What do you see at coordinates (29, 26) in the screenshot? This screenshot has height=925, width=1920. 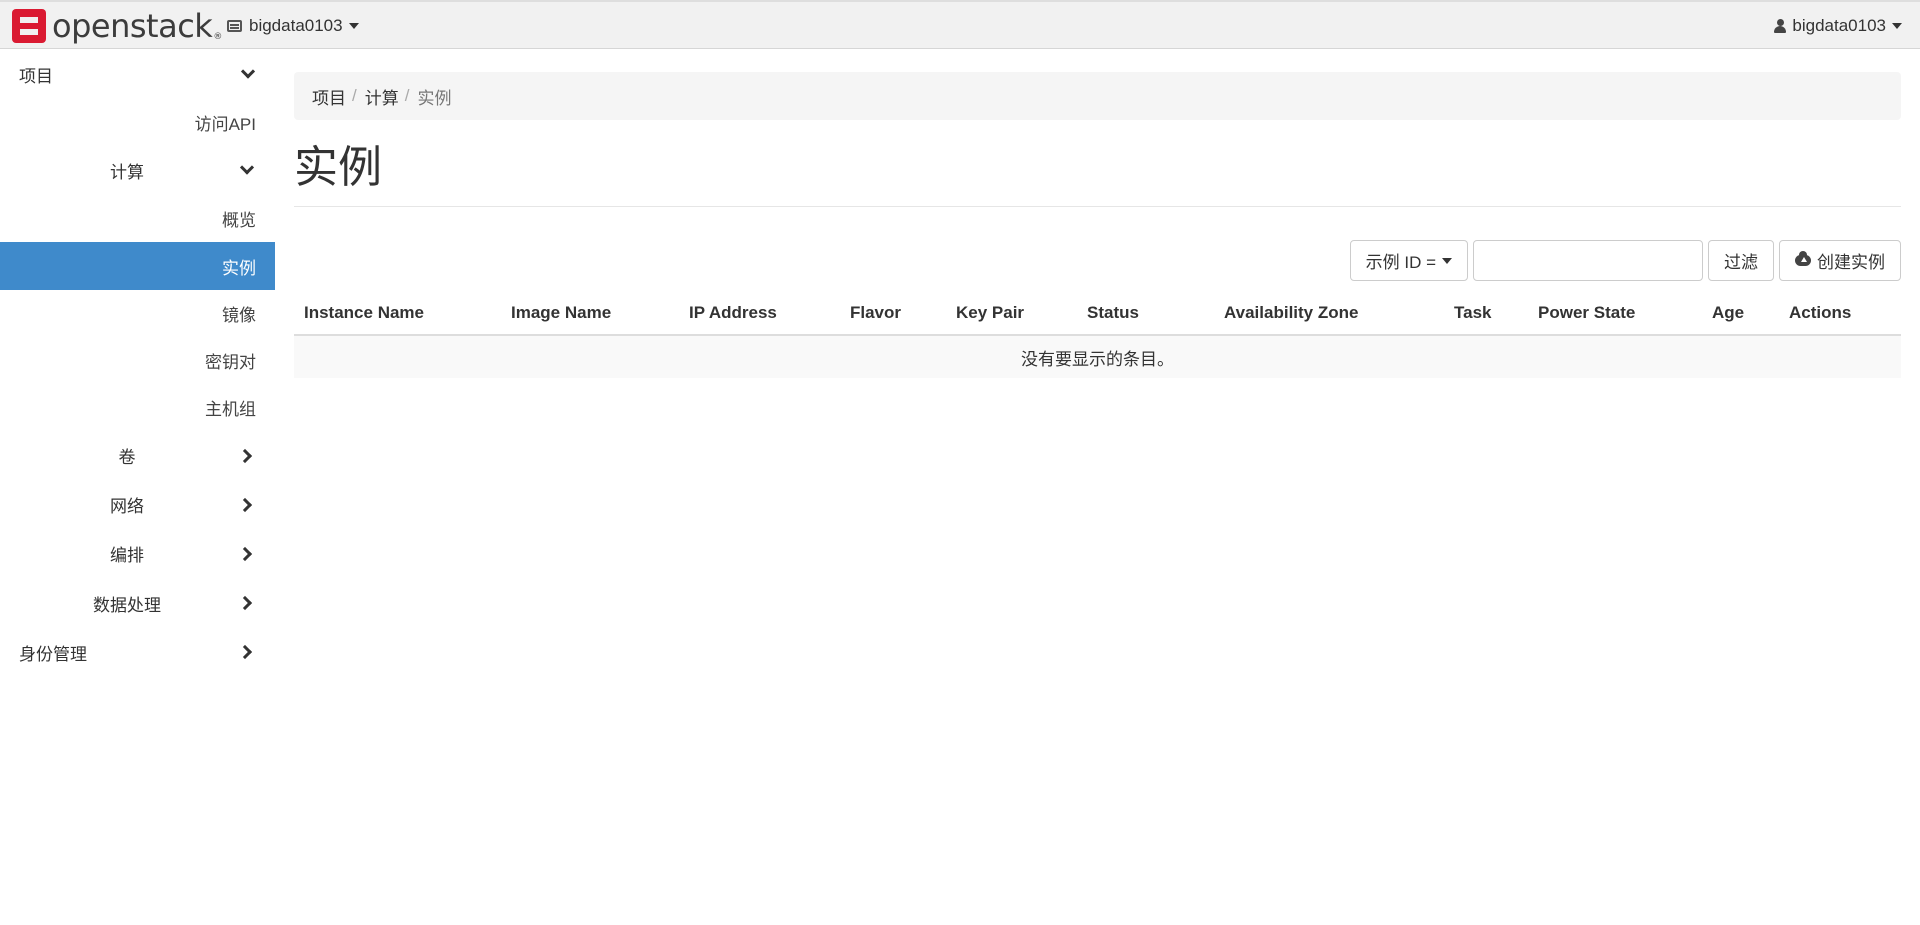 I see `openstack-logo-icon` at bounding box center [29, 26].